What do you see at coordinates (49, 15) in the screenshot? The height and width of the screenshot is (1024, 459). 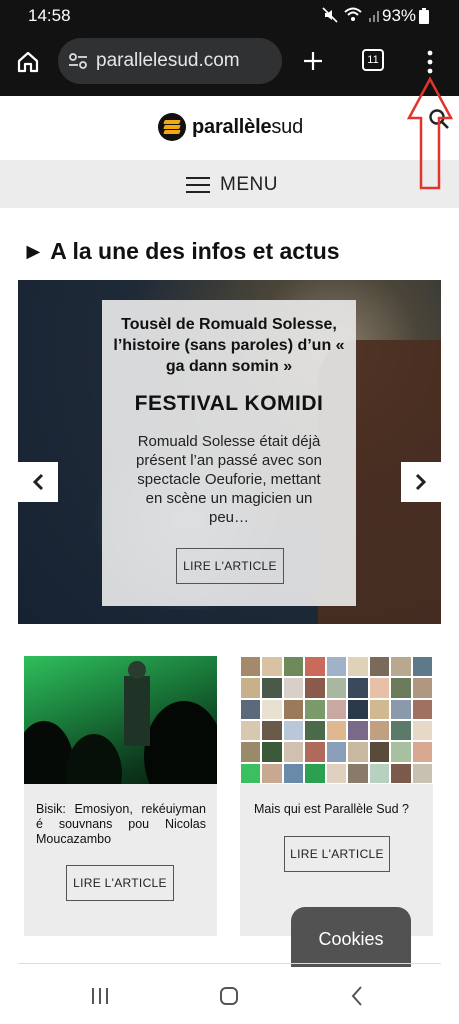 I see `status-time: 14:58` at bounding box center [49, 15].